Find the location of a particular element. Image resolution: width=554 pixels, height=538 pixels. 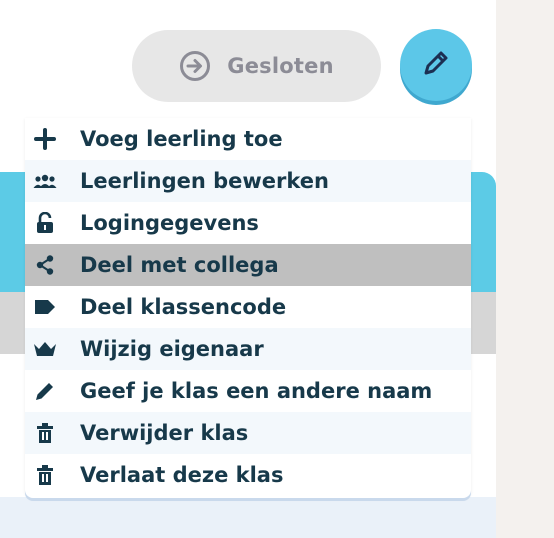

share-icon is located at coordinates (45, 265).